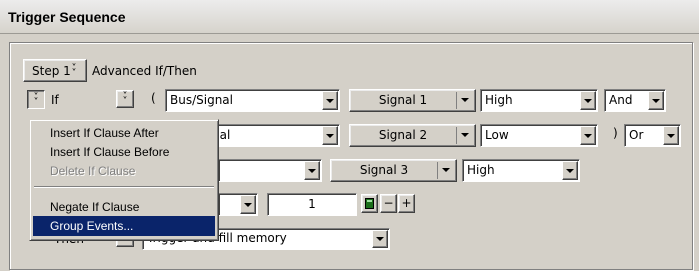 The image size is (699, 271). What do you see at coordinates (252, 100) in the screenshot?
I see `source-select-1: Bus/Signal` at bounding box center [252, 100].